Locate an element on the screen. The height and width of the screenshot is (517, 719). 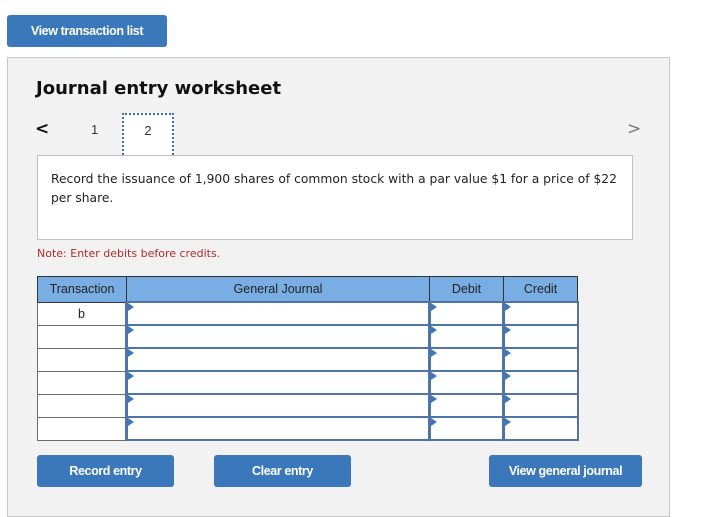
view-transaction-list-button: View transaction list is located at coordinates (87, 31).